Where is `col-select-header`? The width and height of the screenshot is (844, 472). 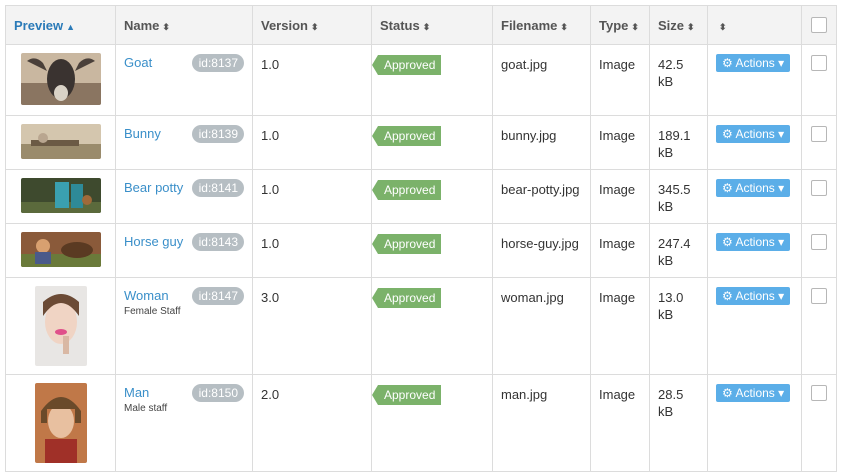 col-select-header is located at coordinates (819, 25).